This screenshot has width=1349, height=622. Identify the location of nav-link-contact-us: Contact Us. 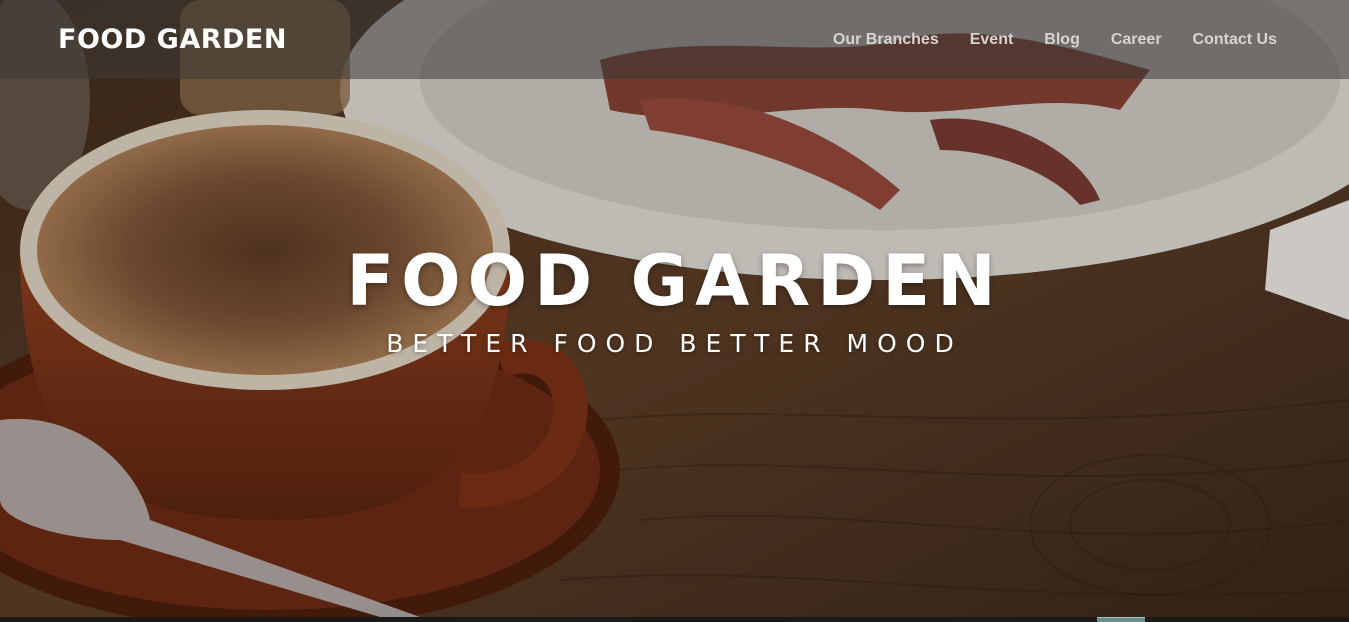
(1235, 40).